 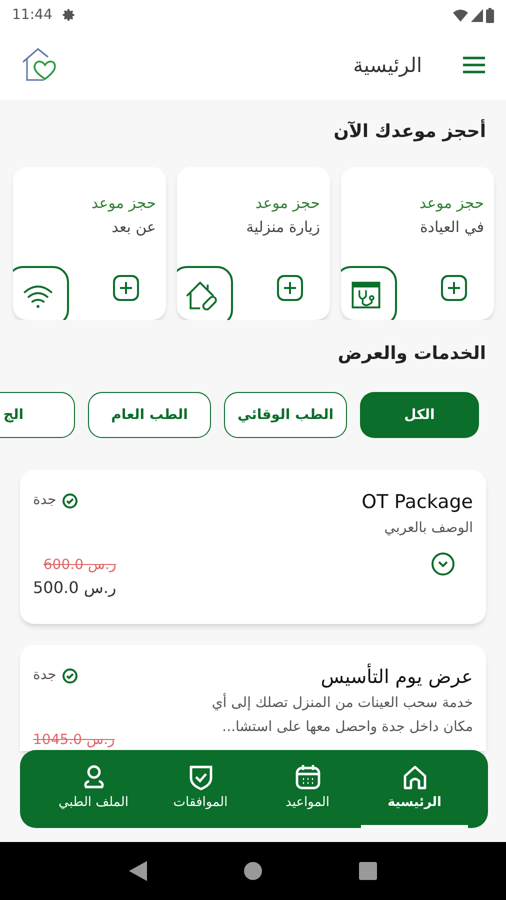 I want to click on card-label: في العيادة, so click(x=451, y=227).